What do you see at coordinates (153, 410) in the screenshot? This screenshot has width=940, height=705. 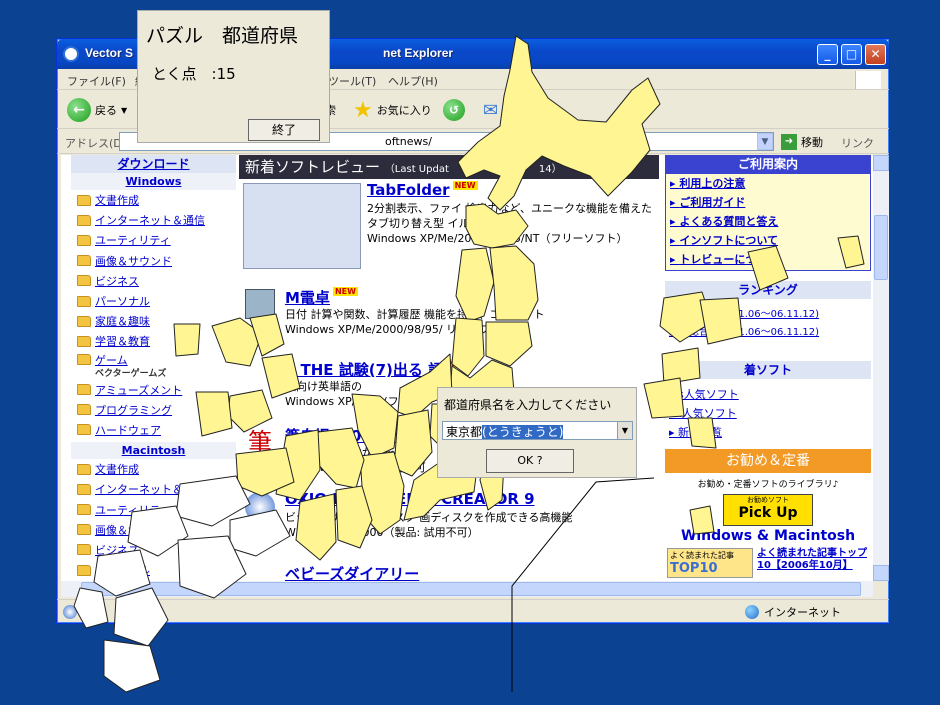 I see `category-item: プログラミング` at bounding box center [153, 410].